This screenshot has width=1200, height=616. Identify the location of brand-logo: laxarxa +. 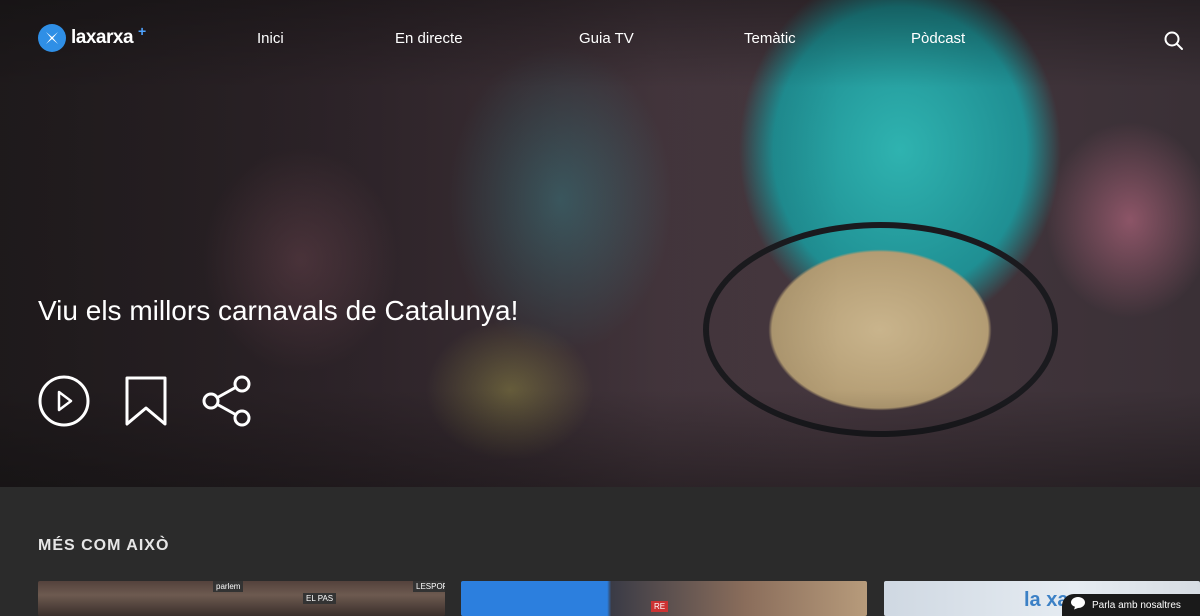
(92, 37).